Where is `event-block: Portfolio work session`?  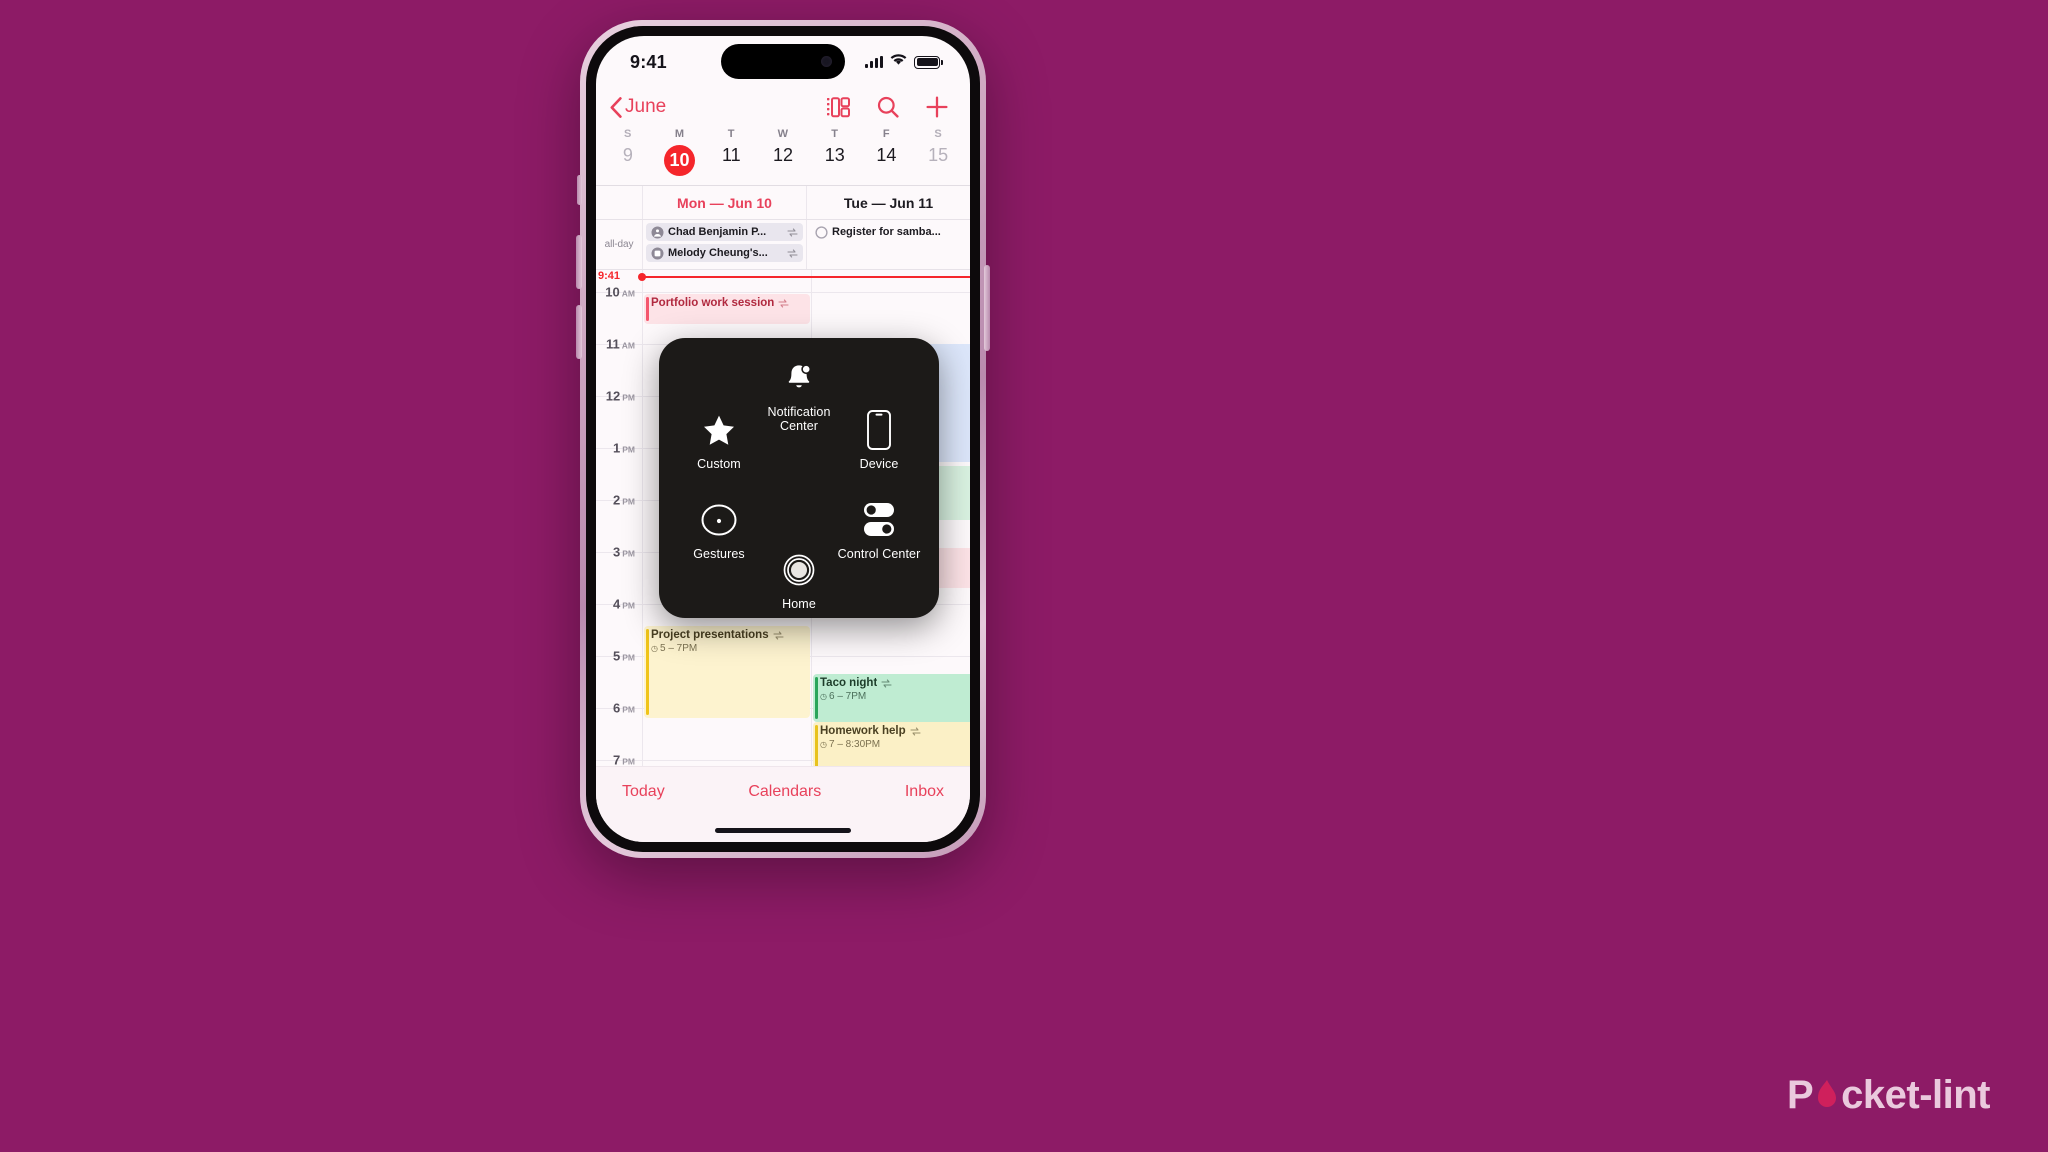
event-block: Portfolio work session is located at coordinates (727, 309).